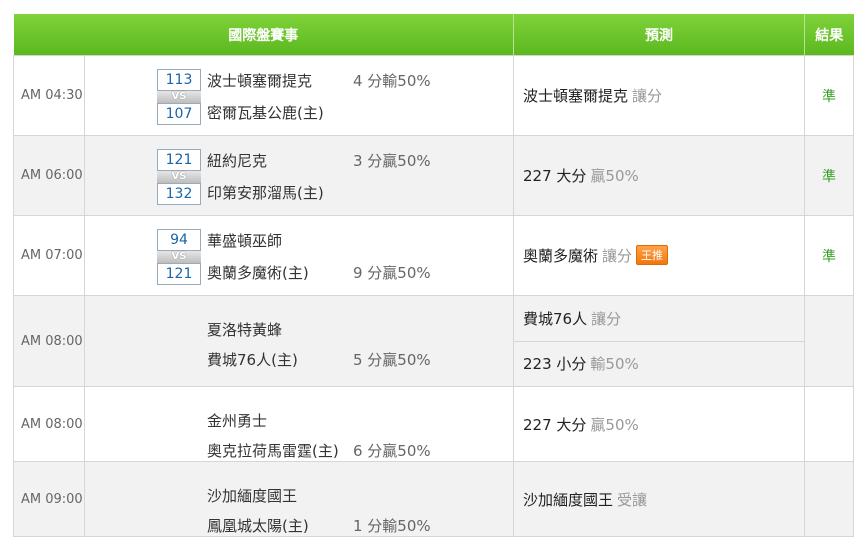 The width and height of the screenshot is (866, 546). I want to click on home-line: 印第安那溜馬(主), so click(299, 192).